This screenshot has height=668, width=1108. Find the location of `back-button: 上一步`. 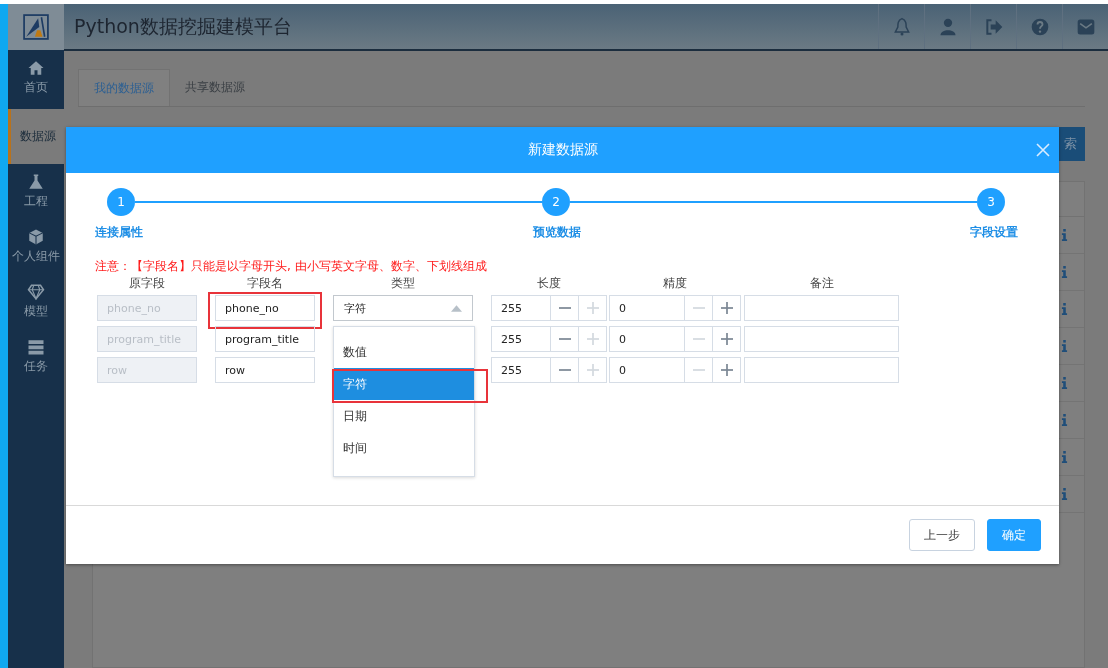

back-button: 上一步 is located at coordinates (942, 535).